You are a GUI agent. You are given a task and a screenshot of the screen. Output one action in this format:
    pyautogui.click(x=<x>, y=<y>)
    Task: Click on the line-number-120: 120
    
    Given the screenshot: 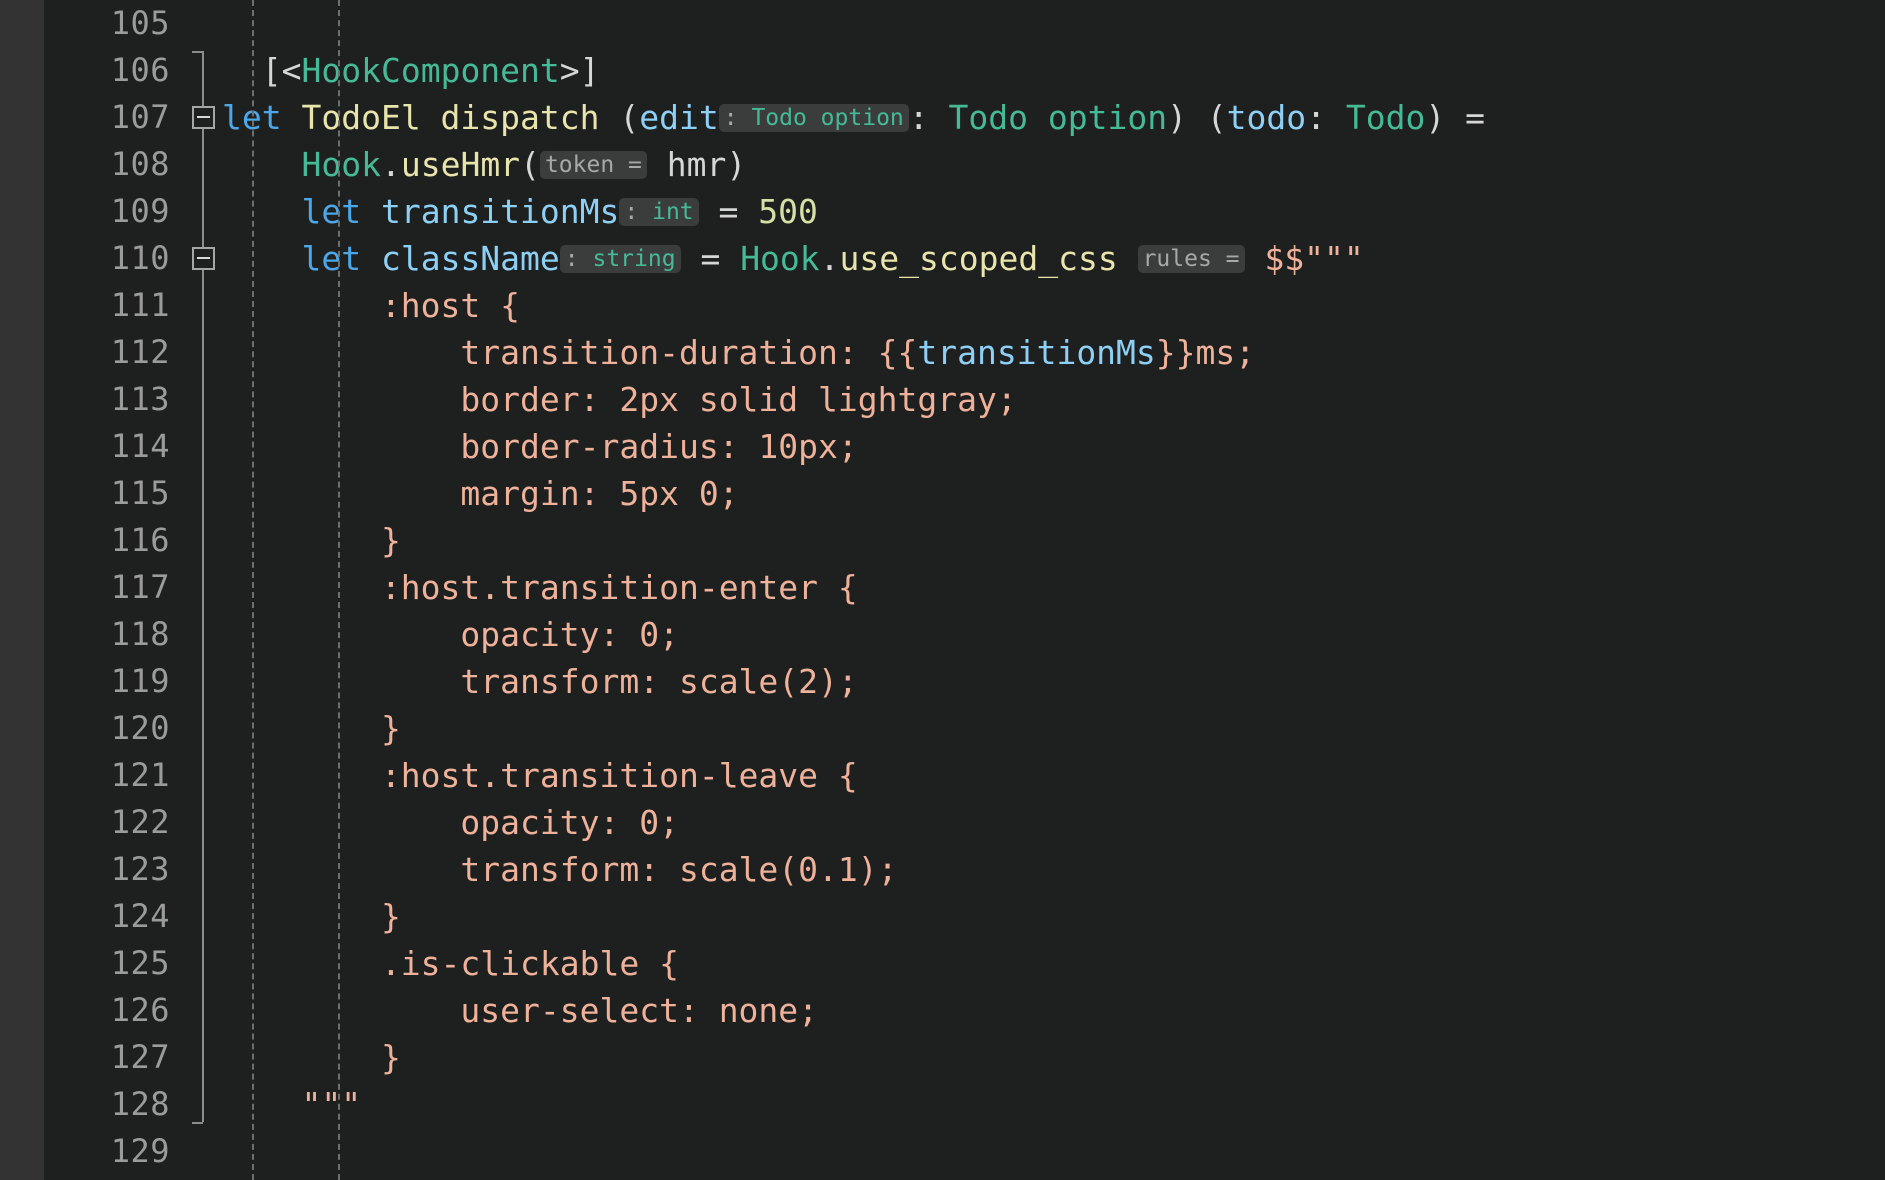 What is the action you would take?
    pyautogui.click(x=114, y=728)
    